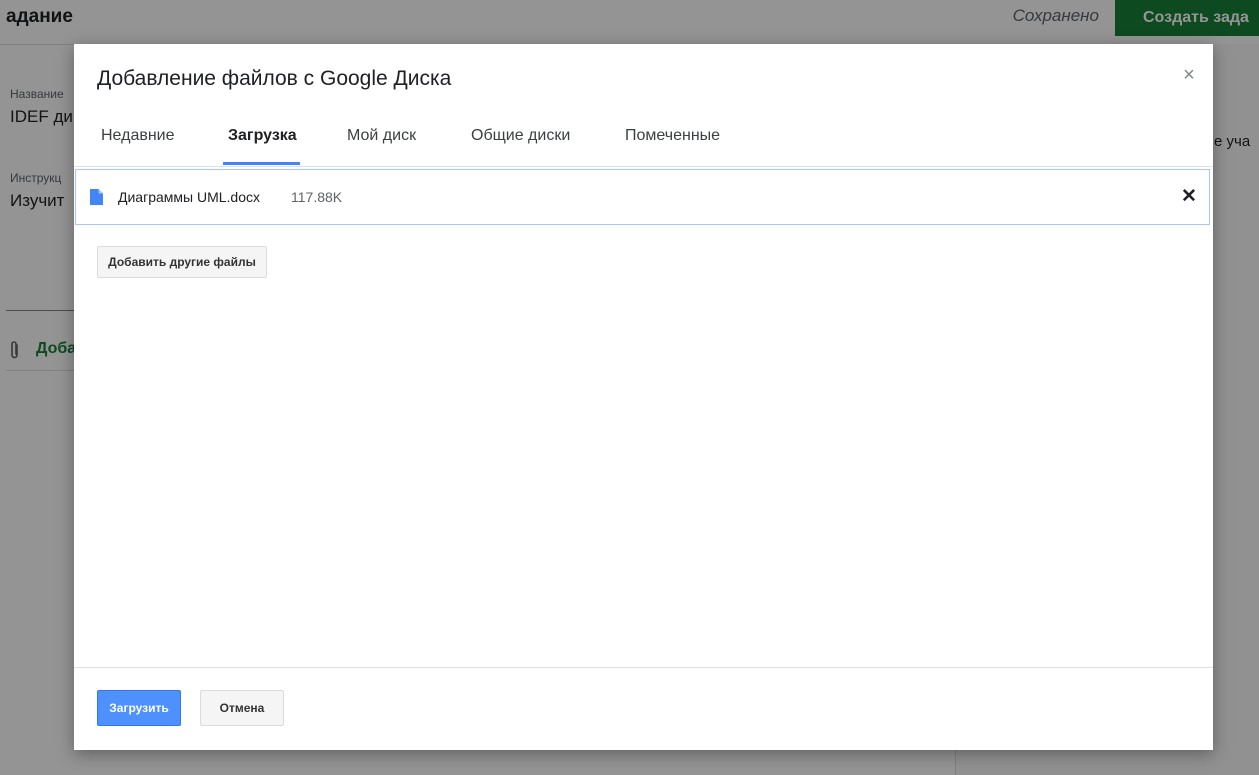 Image resolution: width=1259 pixels, height=775 pixels. What do you see at coordinates (642, 197) in the screenshot?
I see `upload-file-row: Диаграммы UML.docx 117.88K ✕` at bounding box center [642, 197].